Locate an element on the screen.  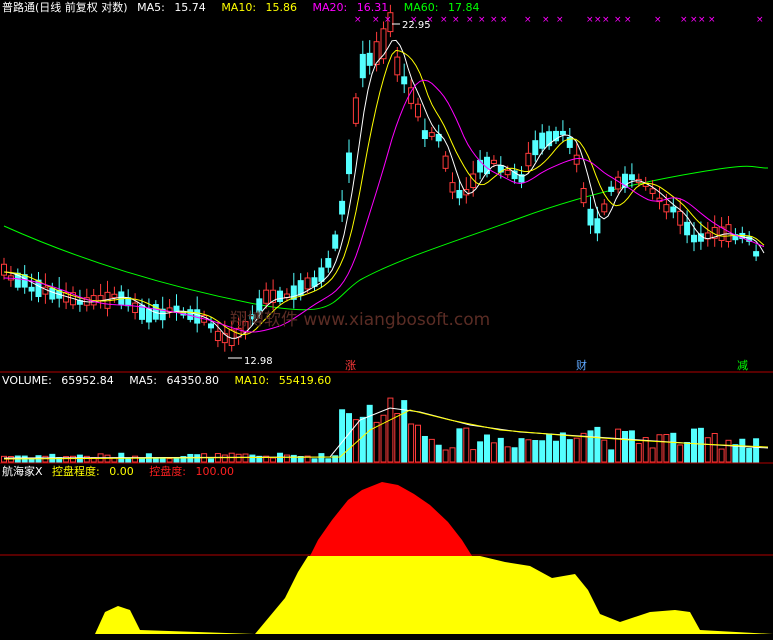
volume-ma10-indicator: MA10: 55419.60 is located at coordinates (286, 380).